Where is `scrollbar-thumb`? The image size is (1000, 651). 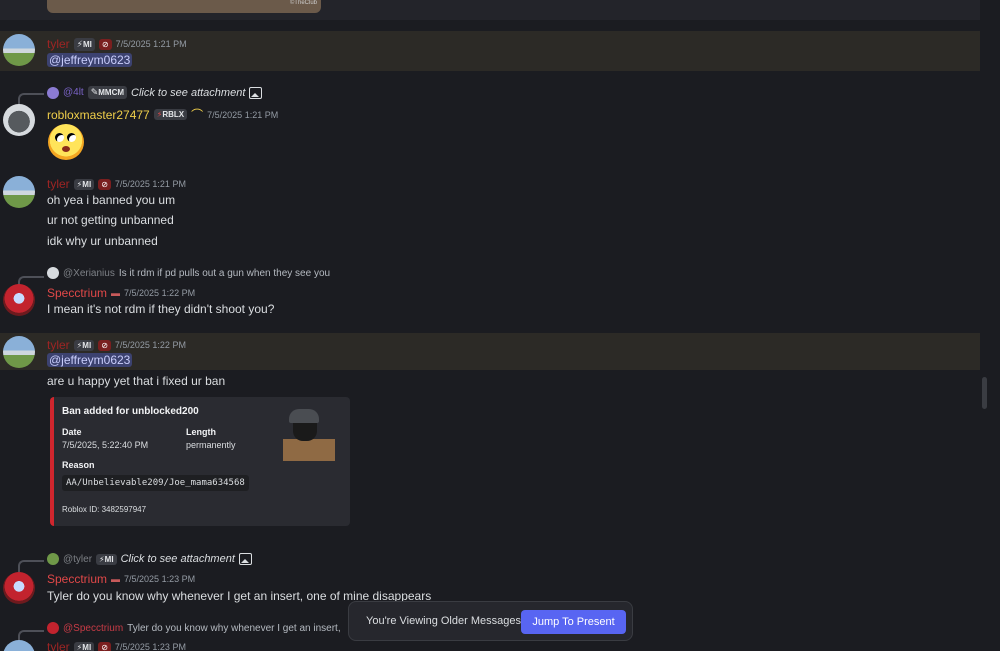
scrollbar-thumb is located at coordinates (984, 393).